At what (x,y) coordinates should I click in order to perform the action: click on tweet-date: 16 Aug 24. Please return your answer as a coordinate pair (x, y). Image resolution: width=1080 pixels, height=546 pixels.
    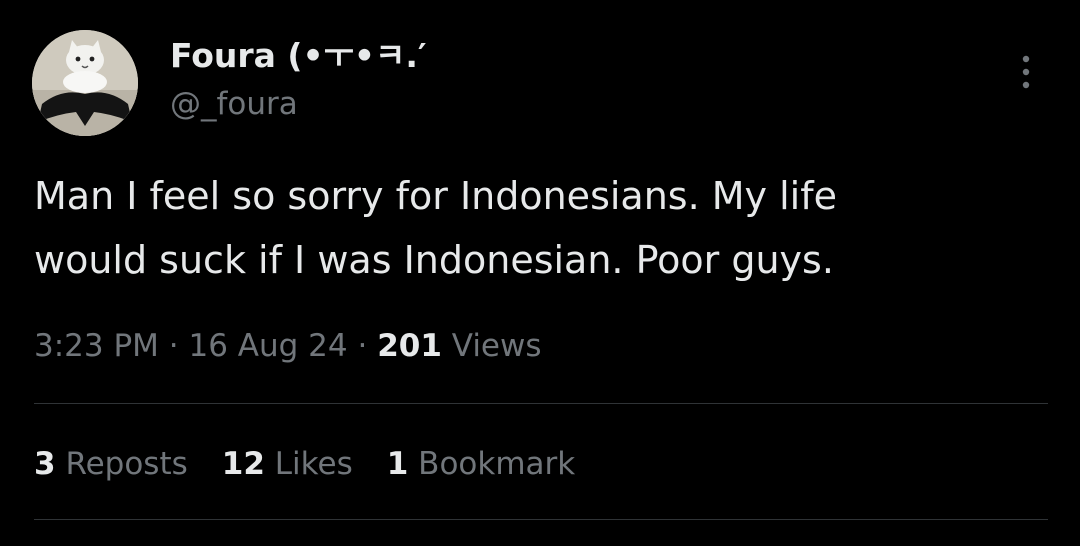
    Looking at the image, I should click on (268, 346).